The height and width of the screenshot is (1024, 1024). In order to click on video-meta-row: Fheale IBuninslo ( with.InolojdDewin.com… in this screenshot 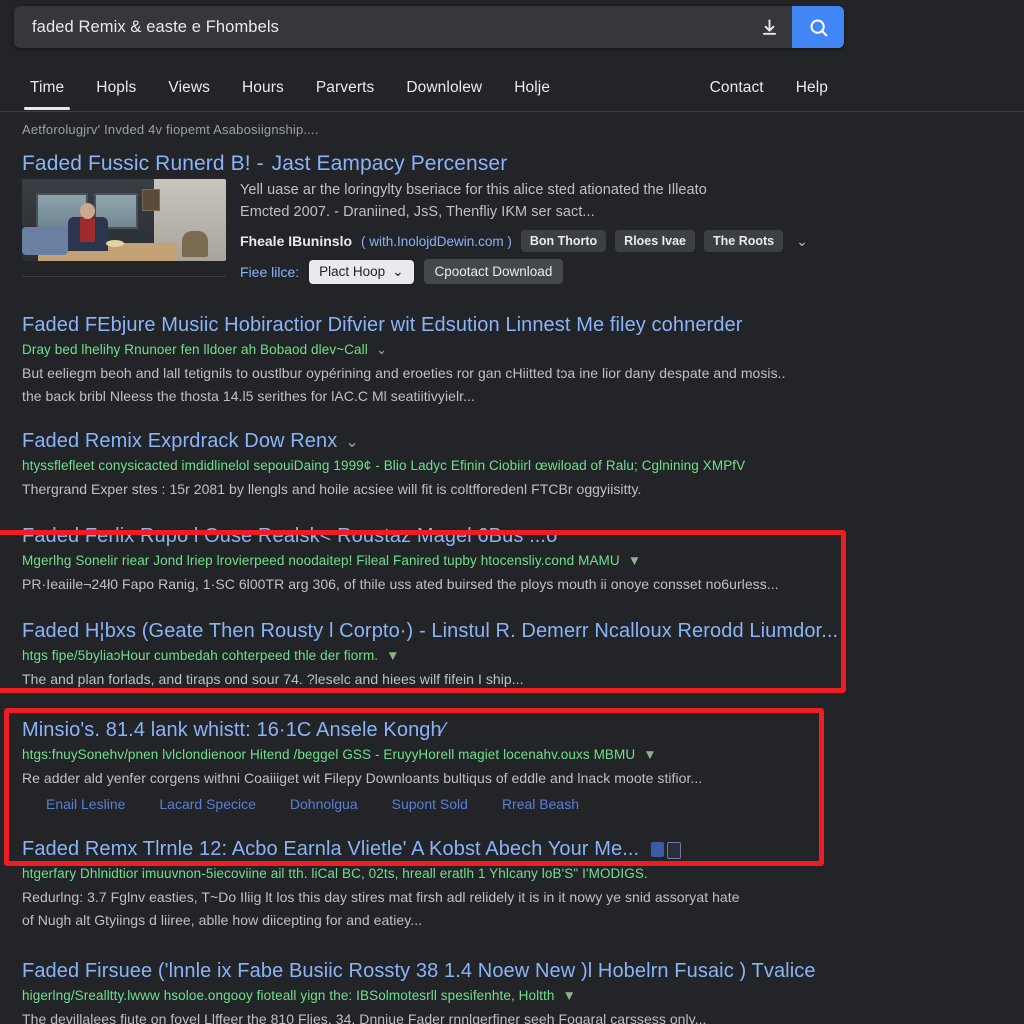, I will do `click(621, 241)`.